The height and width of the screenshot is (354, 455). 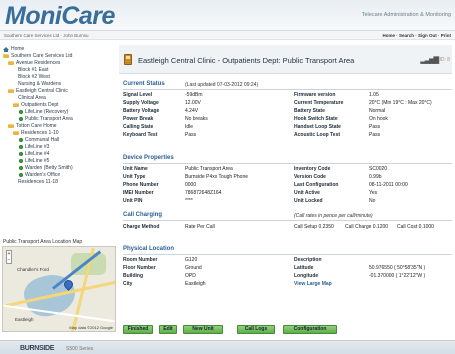 I want to click on tree-item-lifeline-3: LifeLine #3, so click(x=34, y=147).